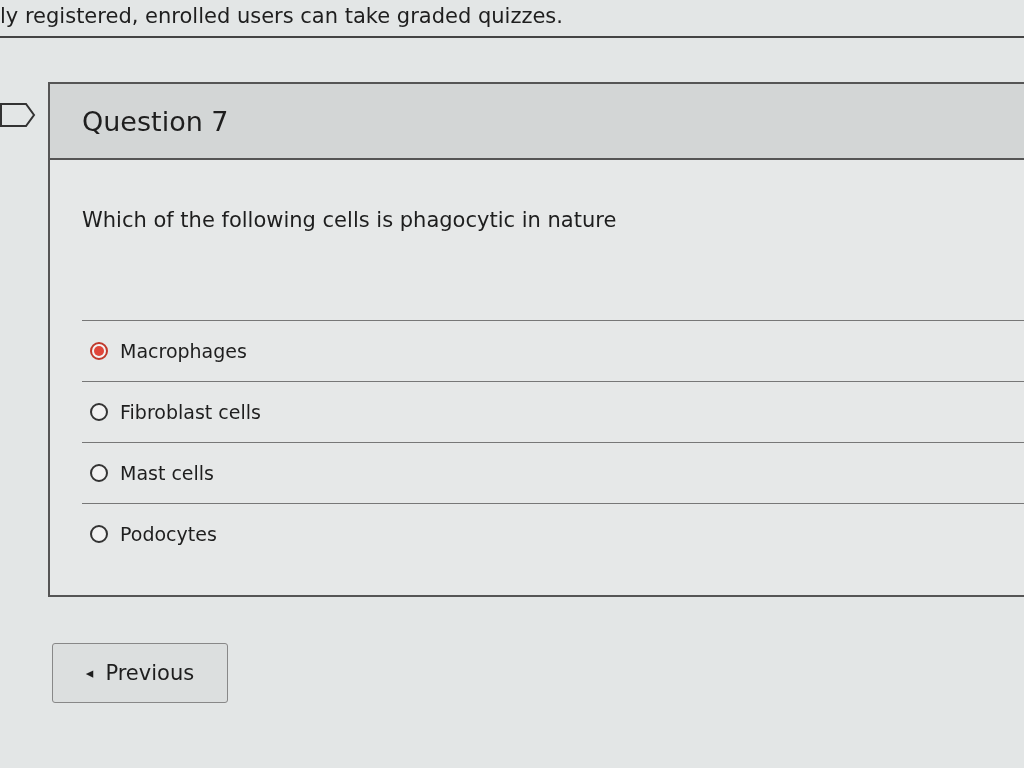 The image size is (1024, 768). Describe the element at coordinates (89, 673) in the screenshot. I see `caret-icon: ◂` at that location.